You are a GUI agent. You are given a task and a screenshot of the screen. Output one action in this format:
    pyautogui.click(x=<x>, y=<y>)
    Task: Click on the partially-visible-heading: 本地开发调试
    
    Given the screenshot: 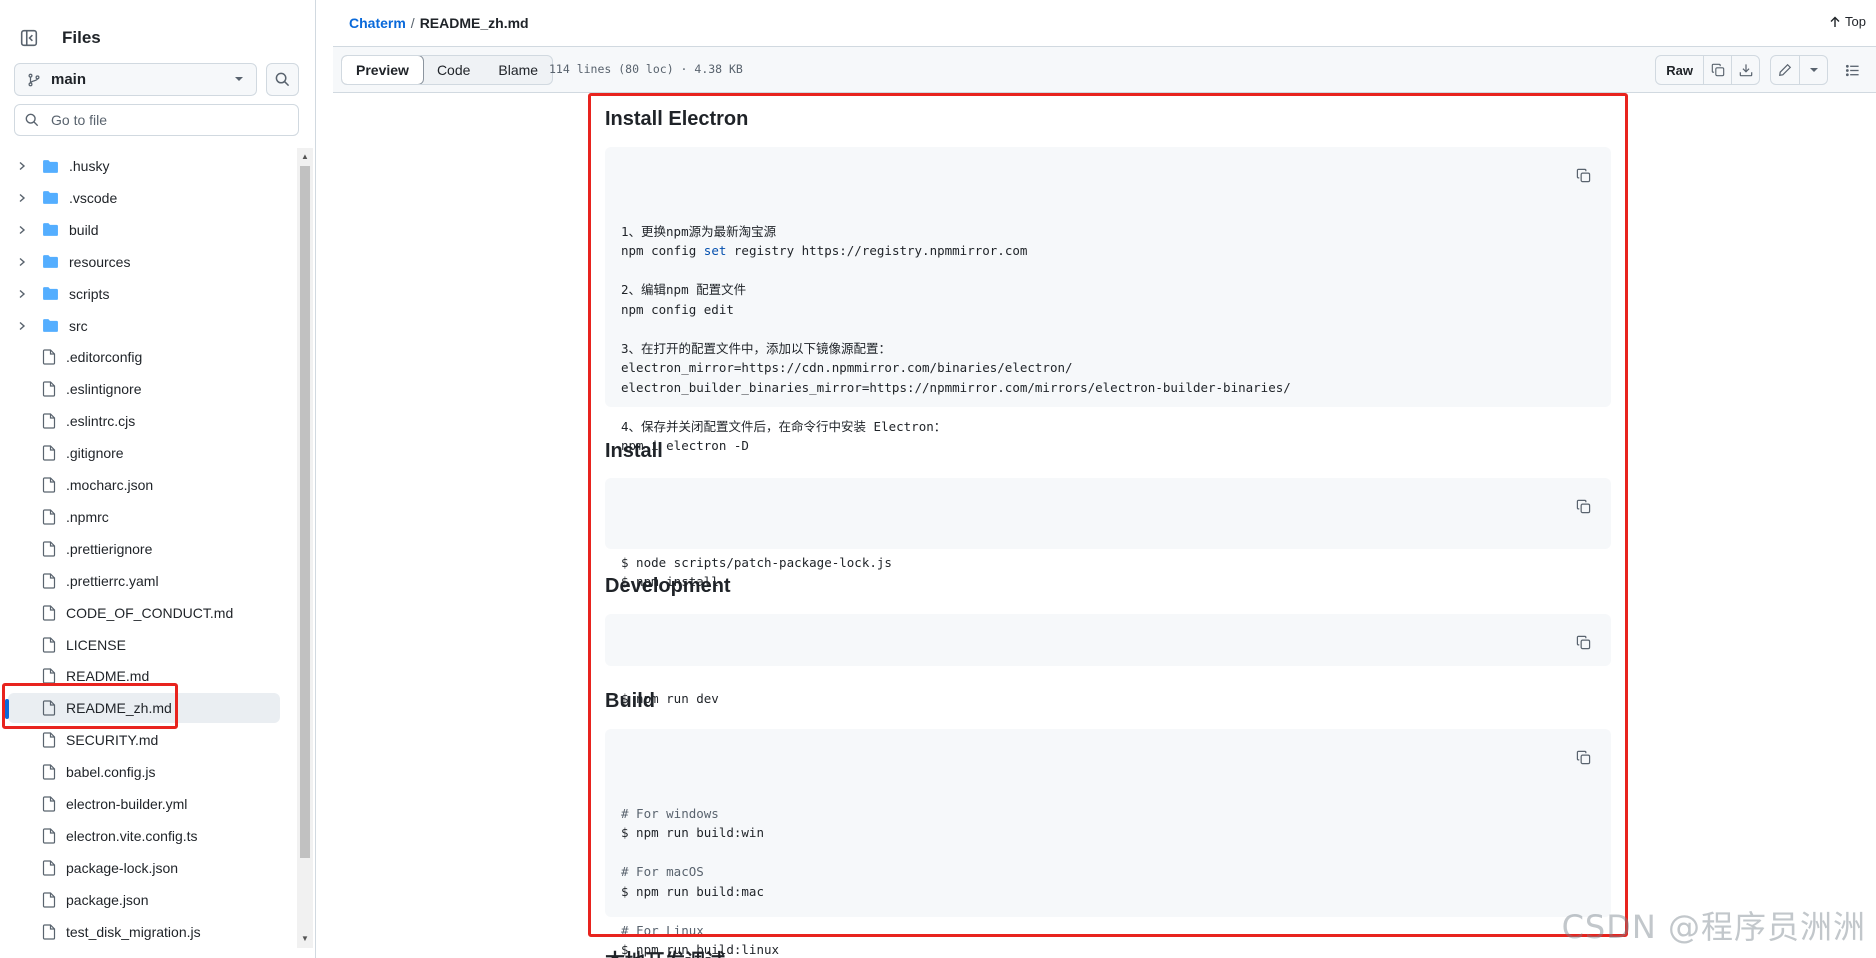 What is the action you would take?
    pyautogui.click(x=665, y=951)
    